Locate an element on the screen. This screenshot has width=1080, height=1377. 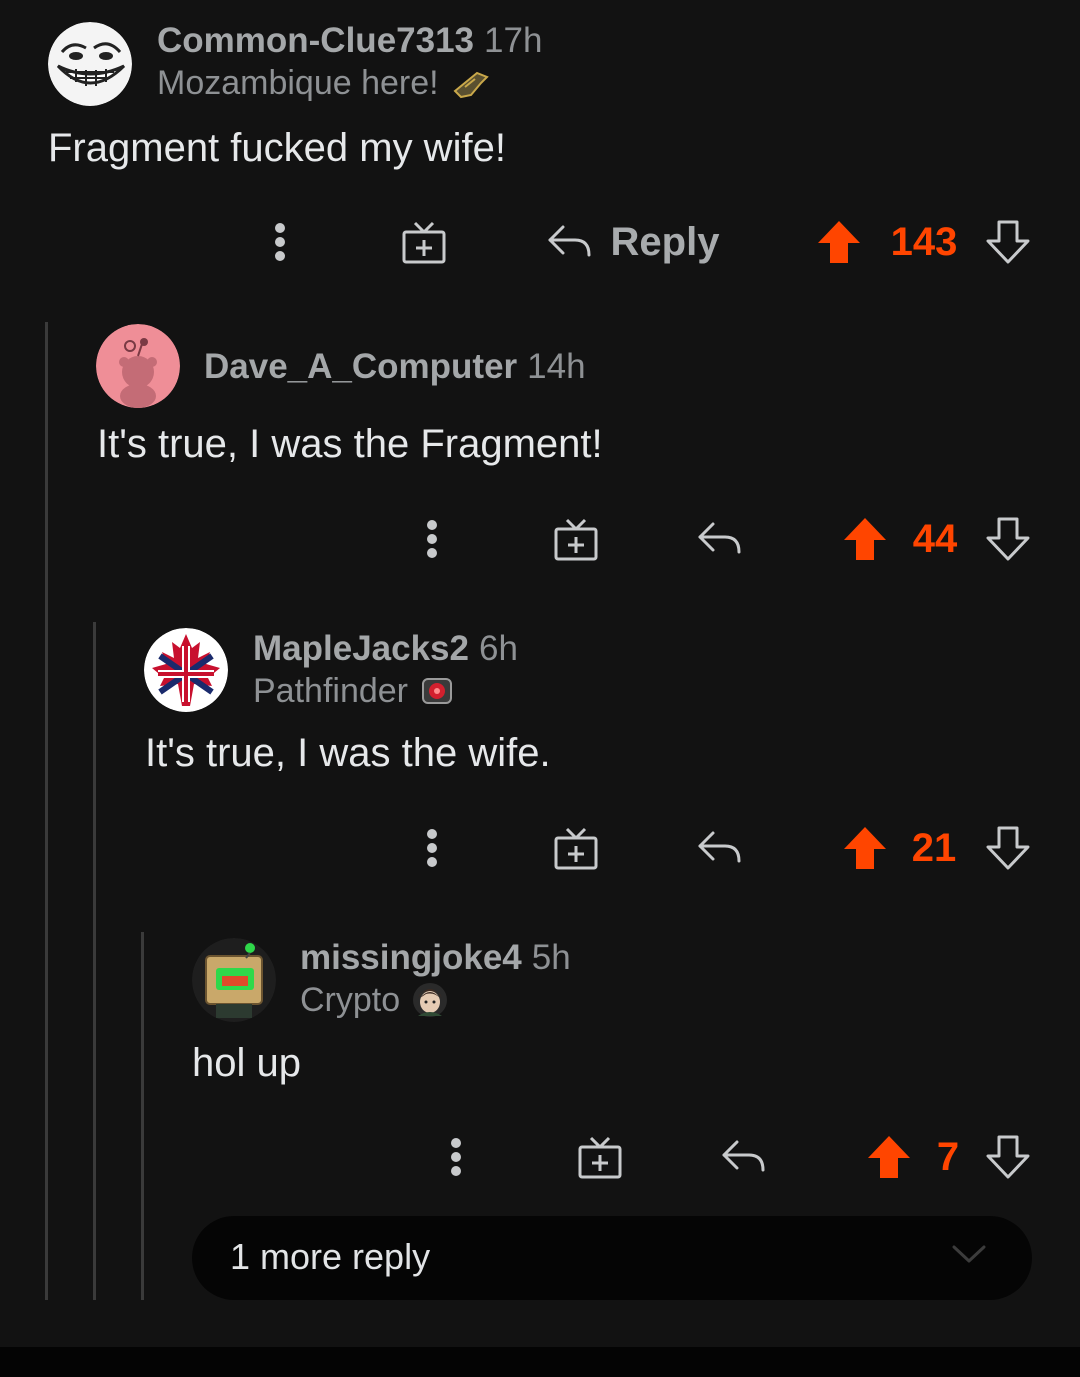
user-flair: Mozambique here! is located at coordinates (349, 83).